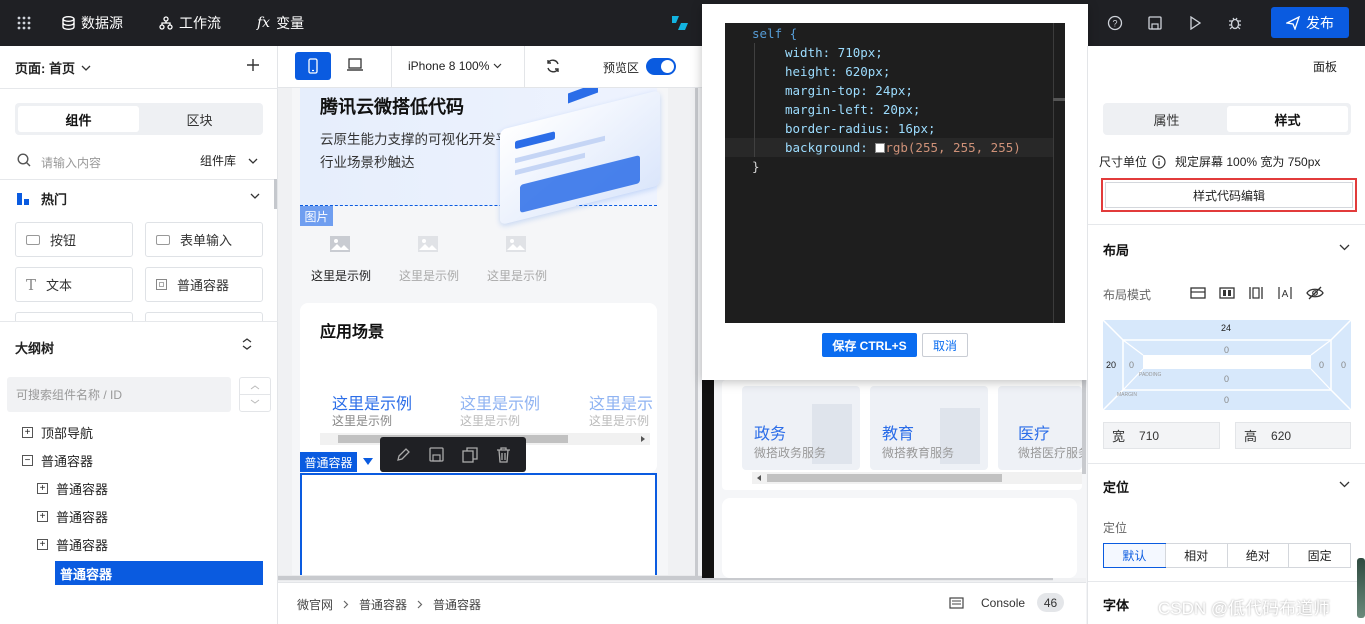  What do you see at coordinates (696, 333) in the screenshot?
I see `canvas-vertical-scrollbar` at bounding box center [696, 333].